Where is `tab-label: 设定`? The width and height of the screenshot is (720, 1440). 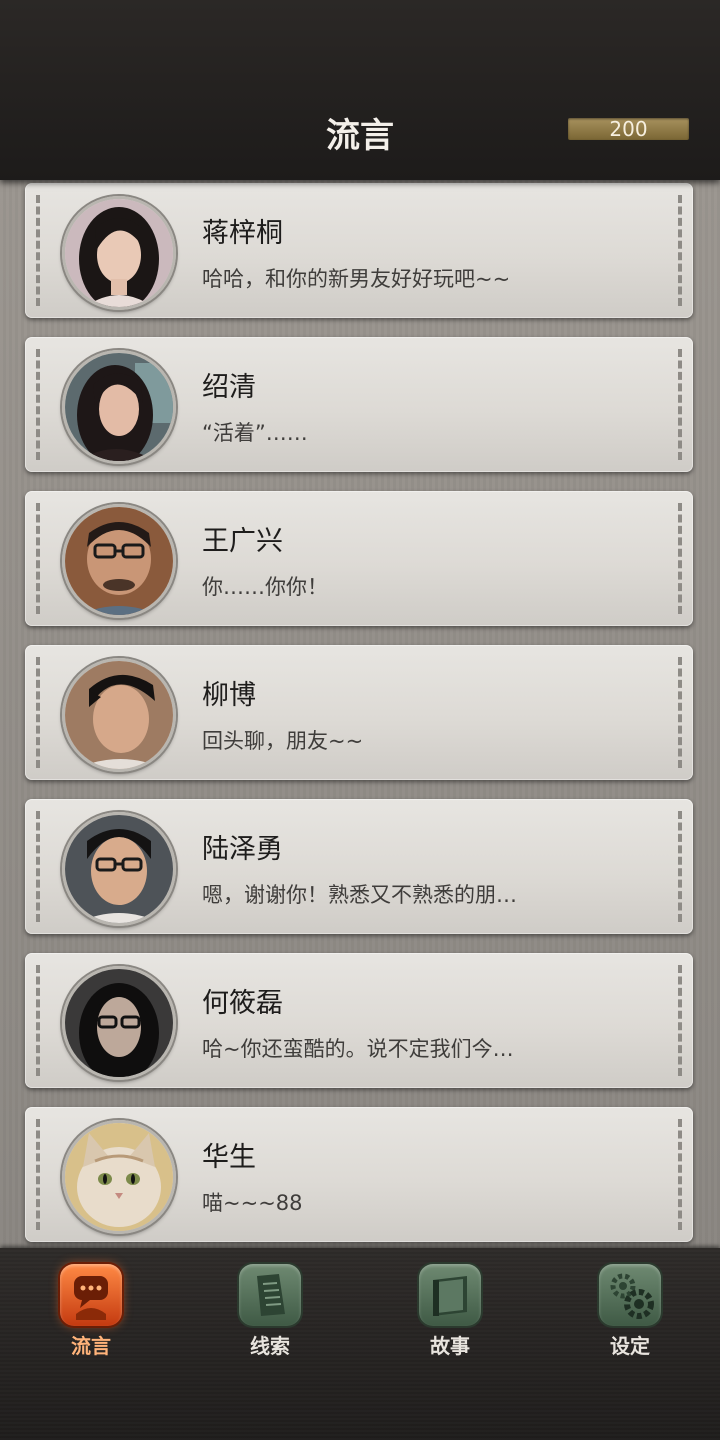
tab-label: 设定 is located at coordinates (630, 1346).